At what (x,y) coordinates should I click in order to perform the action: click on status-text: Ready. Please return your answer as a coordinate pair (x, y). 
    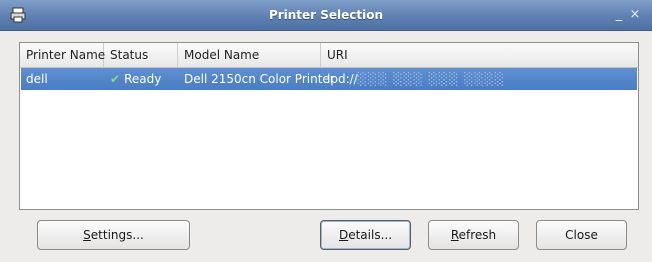
    Looking at the image, I should click on (143, 79).